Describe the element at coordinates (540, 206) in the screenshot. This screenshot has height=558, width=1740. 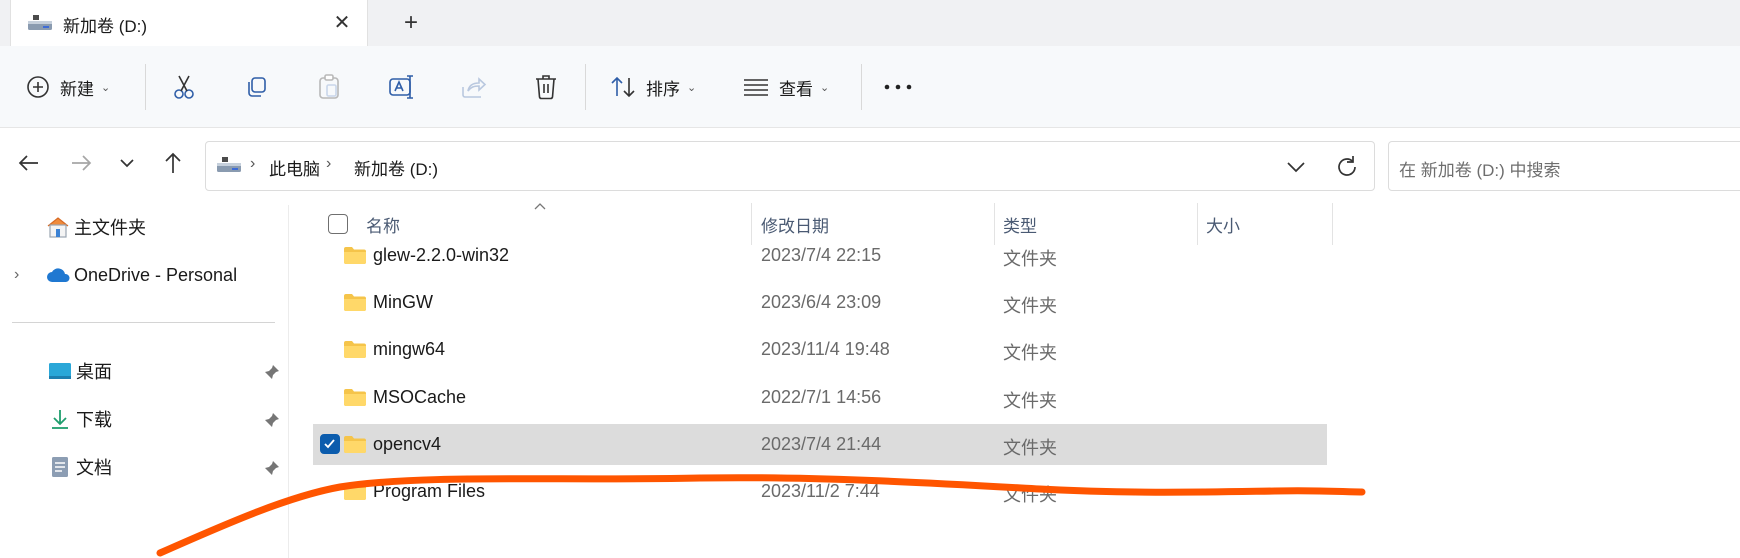
I see `sort-ascending-icon` at that location.